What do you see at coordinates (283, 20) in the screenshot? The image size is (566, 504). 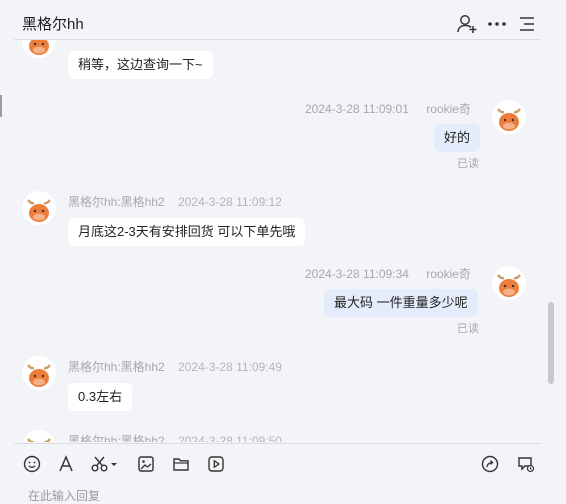 I see `chat-header: 黑格尔hh` at bounding box center [283, 20].